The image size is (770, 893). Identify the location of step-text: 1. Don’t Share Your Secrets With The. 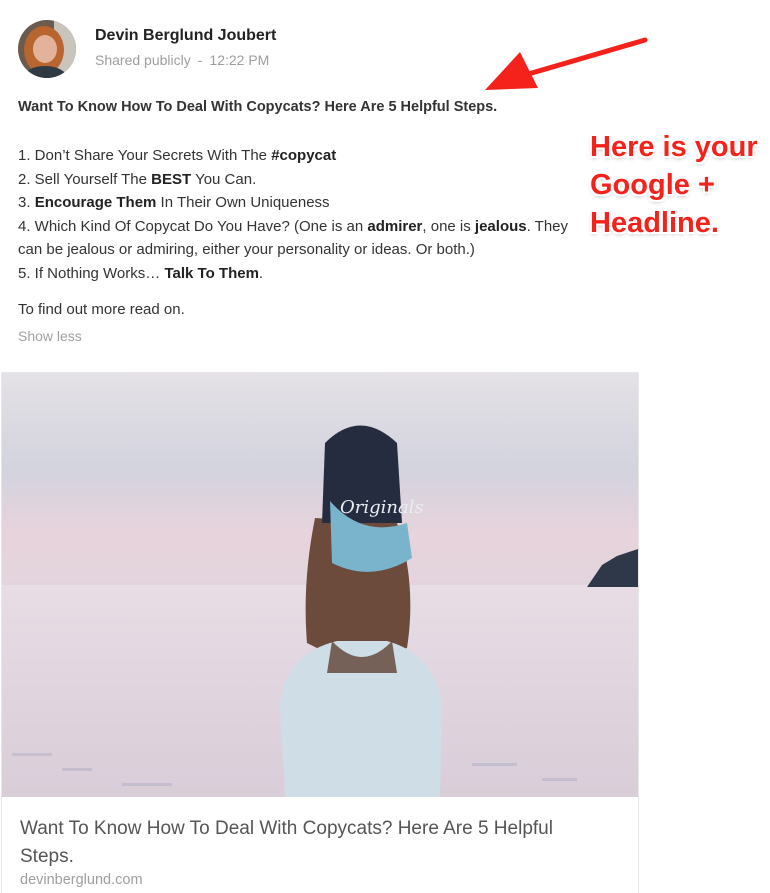
(145, 155).